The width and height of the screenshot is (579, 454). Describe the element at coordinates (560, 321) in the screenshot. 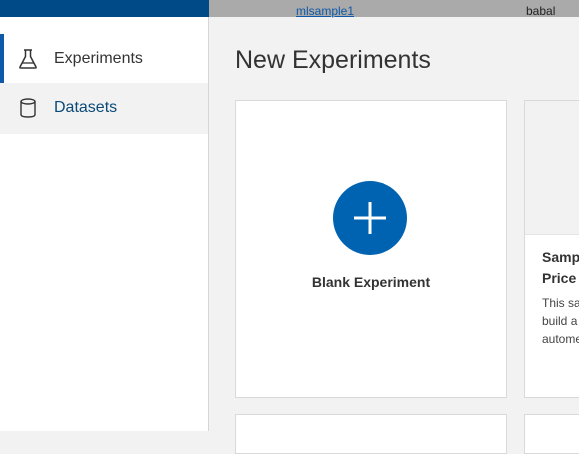

I see `card-description: This sa build a autome` at that location.